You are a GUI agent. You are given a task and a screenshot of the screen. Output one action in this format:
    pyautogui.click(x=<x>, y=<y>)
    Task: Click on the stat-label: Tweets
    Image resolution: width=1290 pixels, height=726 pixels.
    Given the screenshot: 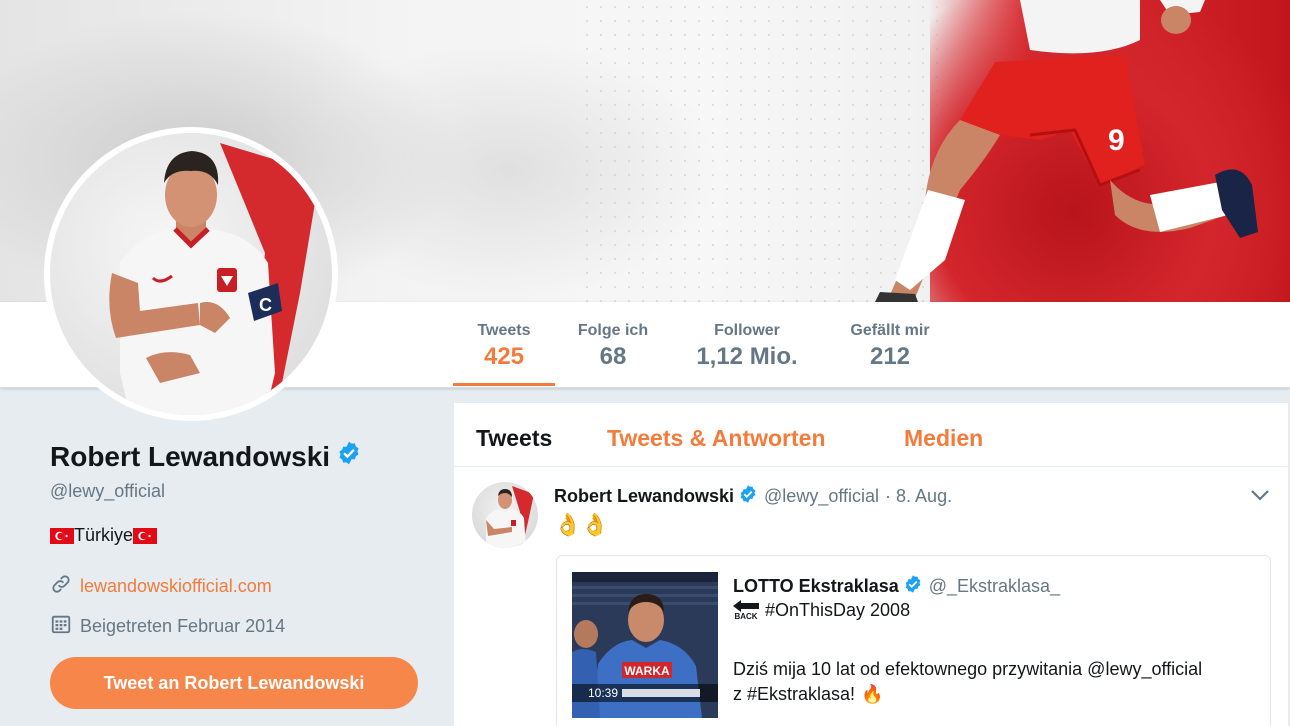 What is the action you would take?
    pyautogui.click(x=504, y=330)
    